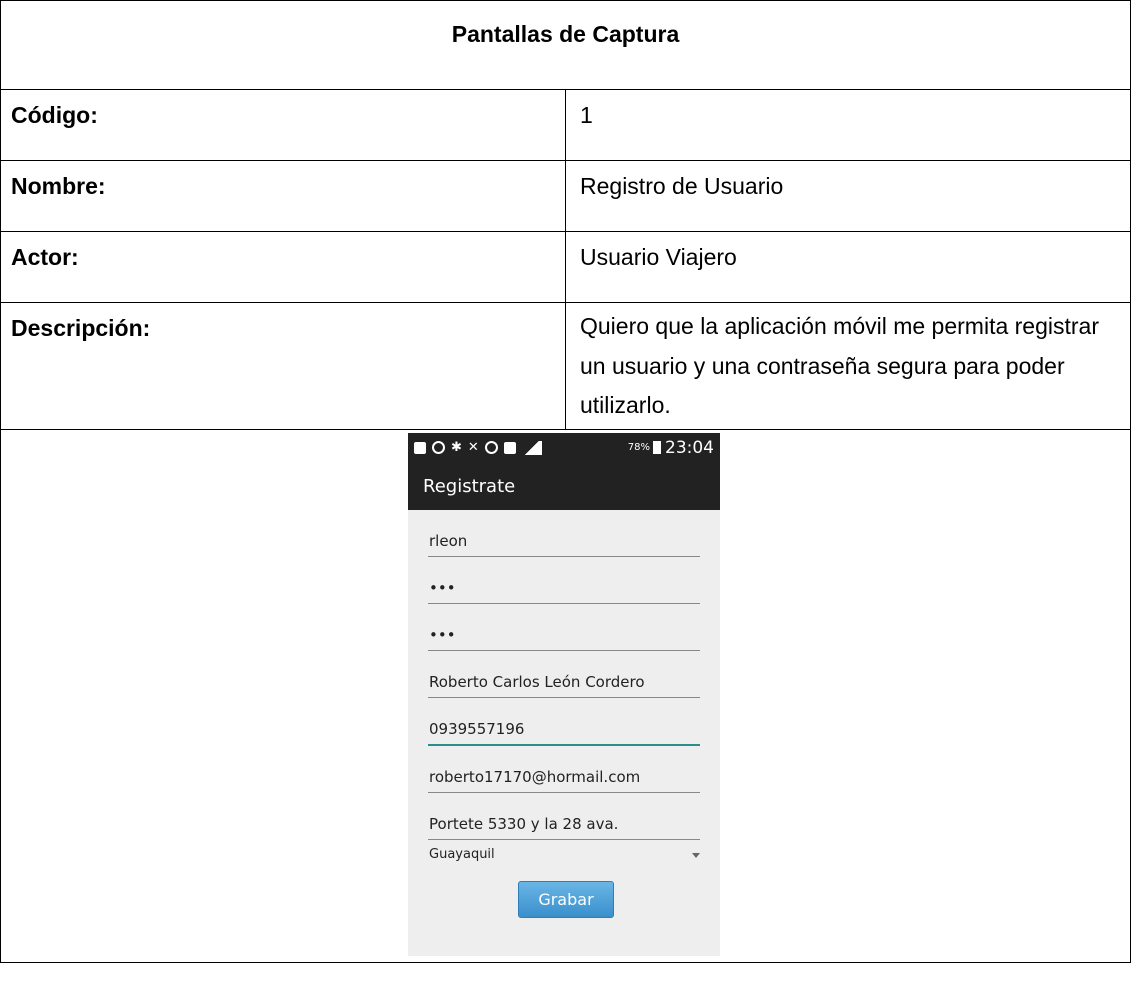 The width and height of the screenshot is (1131, 989). Describe the element at coordinates (491, 447) in the screenshot. I see `alarm-icon` at that location.